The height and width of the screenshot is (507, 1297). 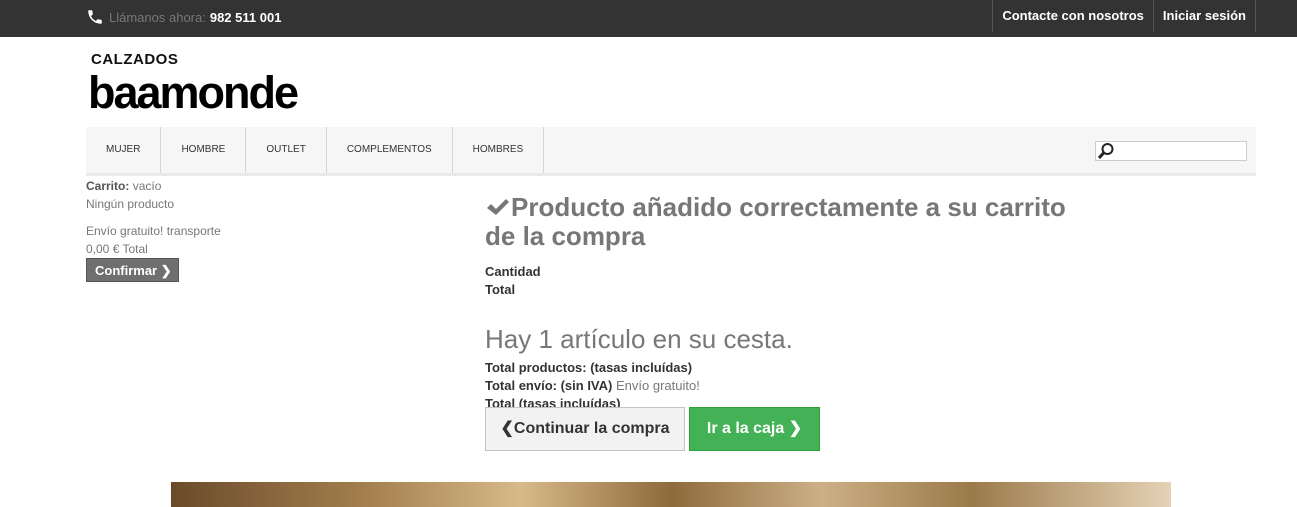 I want to click on nav-item-outlet: OUTLET, so click(x=286, y=150).